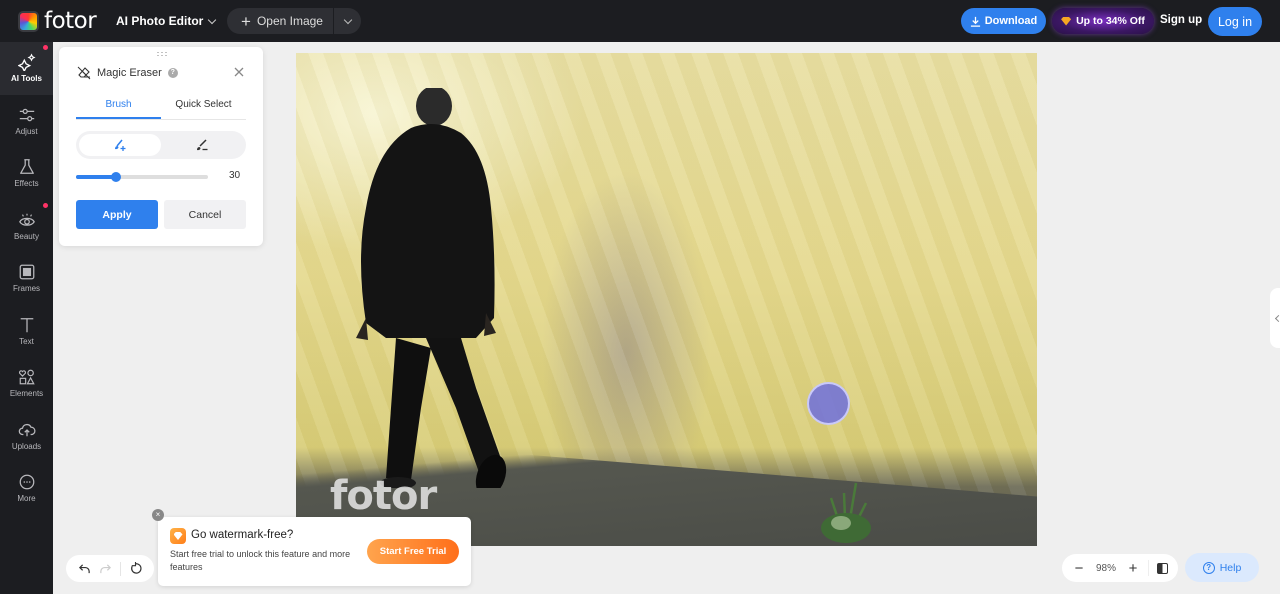 The width and height of the screenshot is (1280, 594). I want to click on panel-tabs: Brush Quick Select, so click(161, 107).